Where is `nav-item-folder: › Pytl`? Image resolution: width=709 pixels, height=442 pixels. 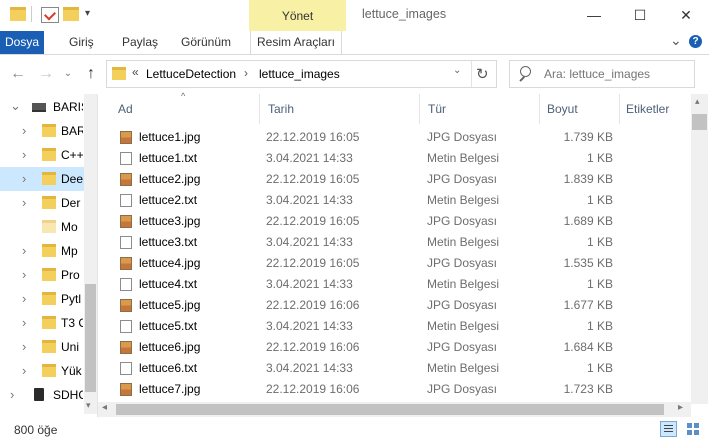
nav-item-folder: › Pytl is located at coordinates (42, 299).